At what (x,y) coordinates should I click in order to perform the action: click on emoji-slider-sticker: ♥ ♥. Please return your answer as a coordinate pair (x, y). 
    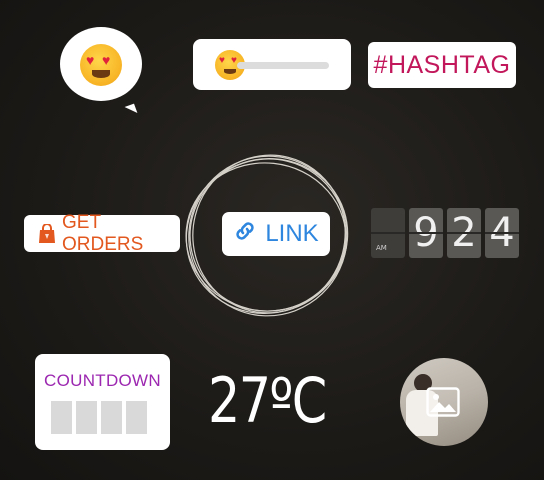
    Looking at the image, I should click on (272, 64).